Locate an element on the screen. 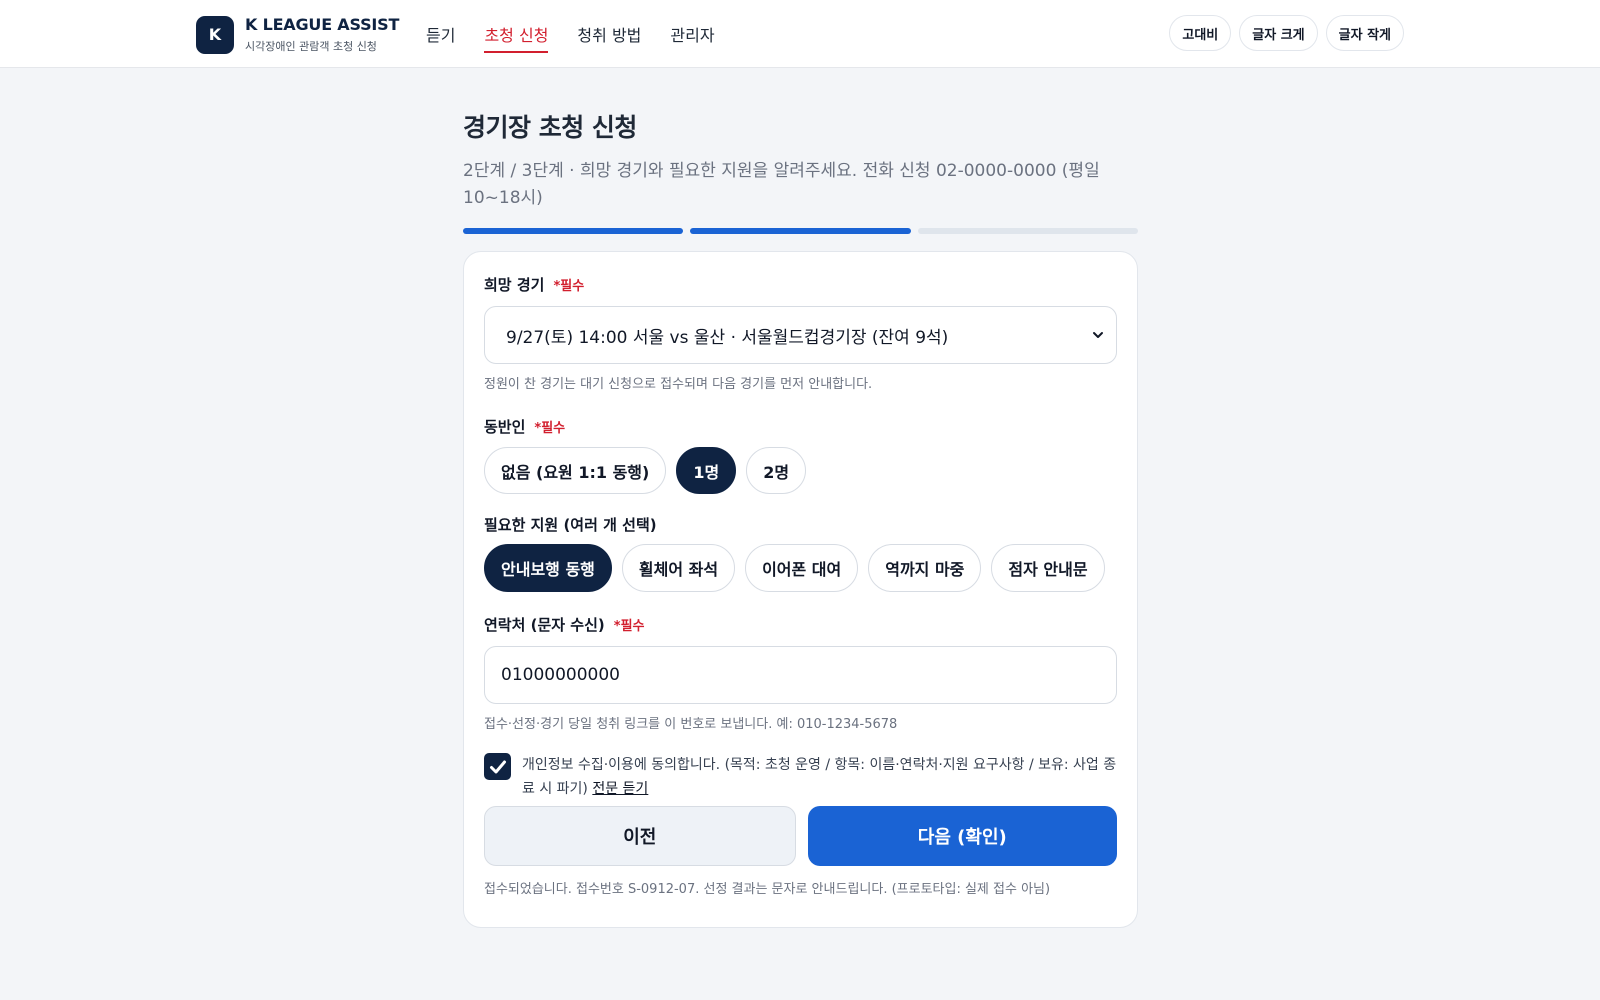  brand-title: K LEAGUE ASSIST is located at coordinates (322, 24).